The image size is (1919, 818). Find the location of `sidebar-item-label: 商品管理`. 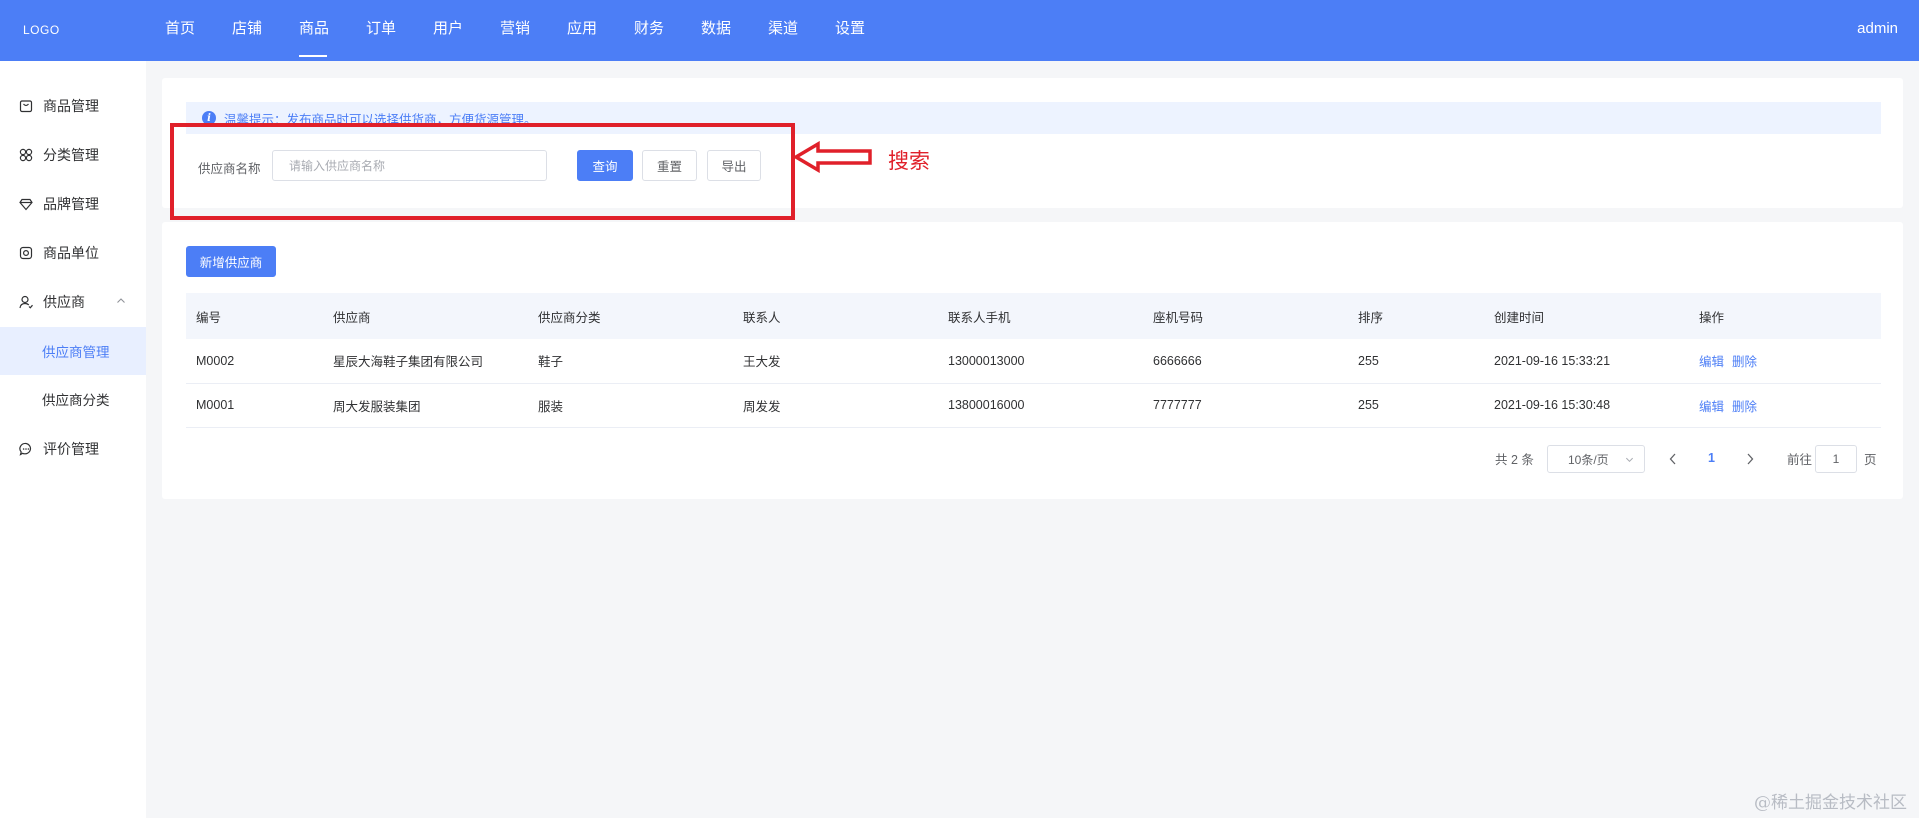

sidebar-item-label: 商品管理 is located at coordinates (71, 106).